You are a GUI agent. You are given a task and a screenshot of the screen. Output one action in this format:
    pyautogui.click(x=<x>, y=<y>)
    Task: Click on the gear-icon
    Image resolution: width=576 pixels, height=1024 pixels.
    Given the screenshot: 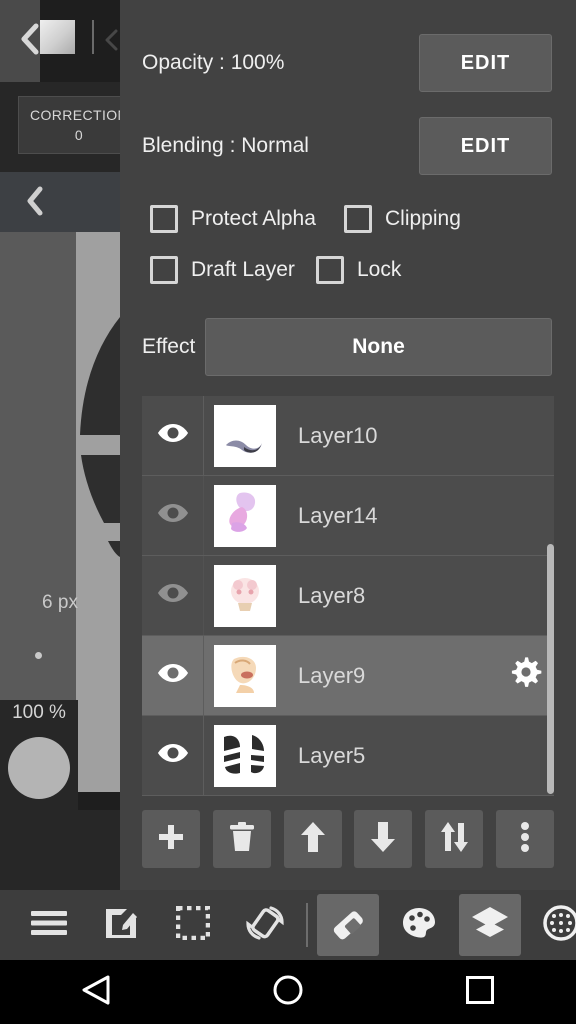 What is the action you would take?
    pyautogui.click(x=527, y=675)
    